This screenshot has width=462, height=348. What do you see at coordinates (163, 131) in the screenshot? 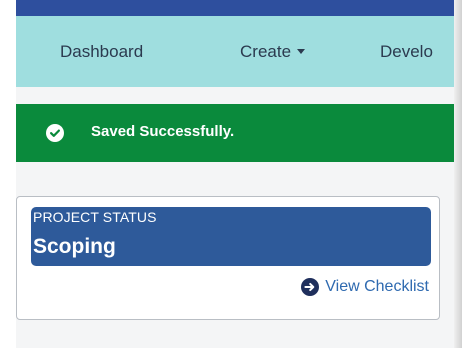
I see `alert-message: Saved Successfully.` at bounding box center [163, 131].